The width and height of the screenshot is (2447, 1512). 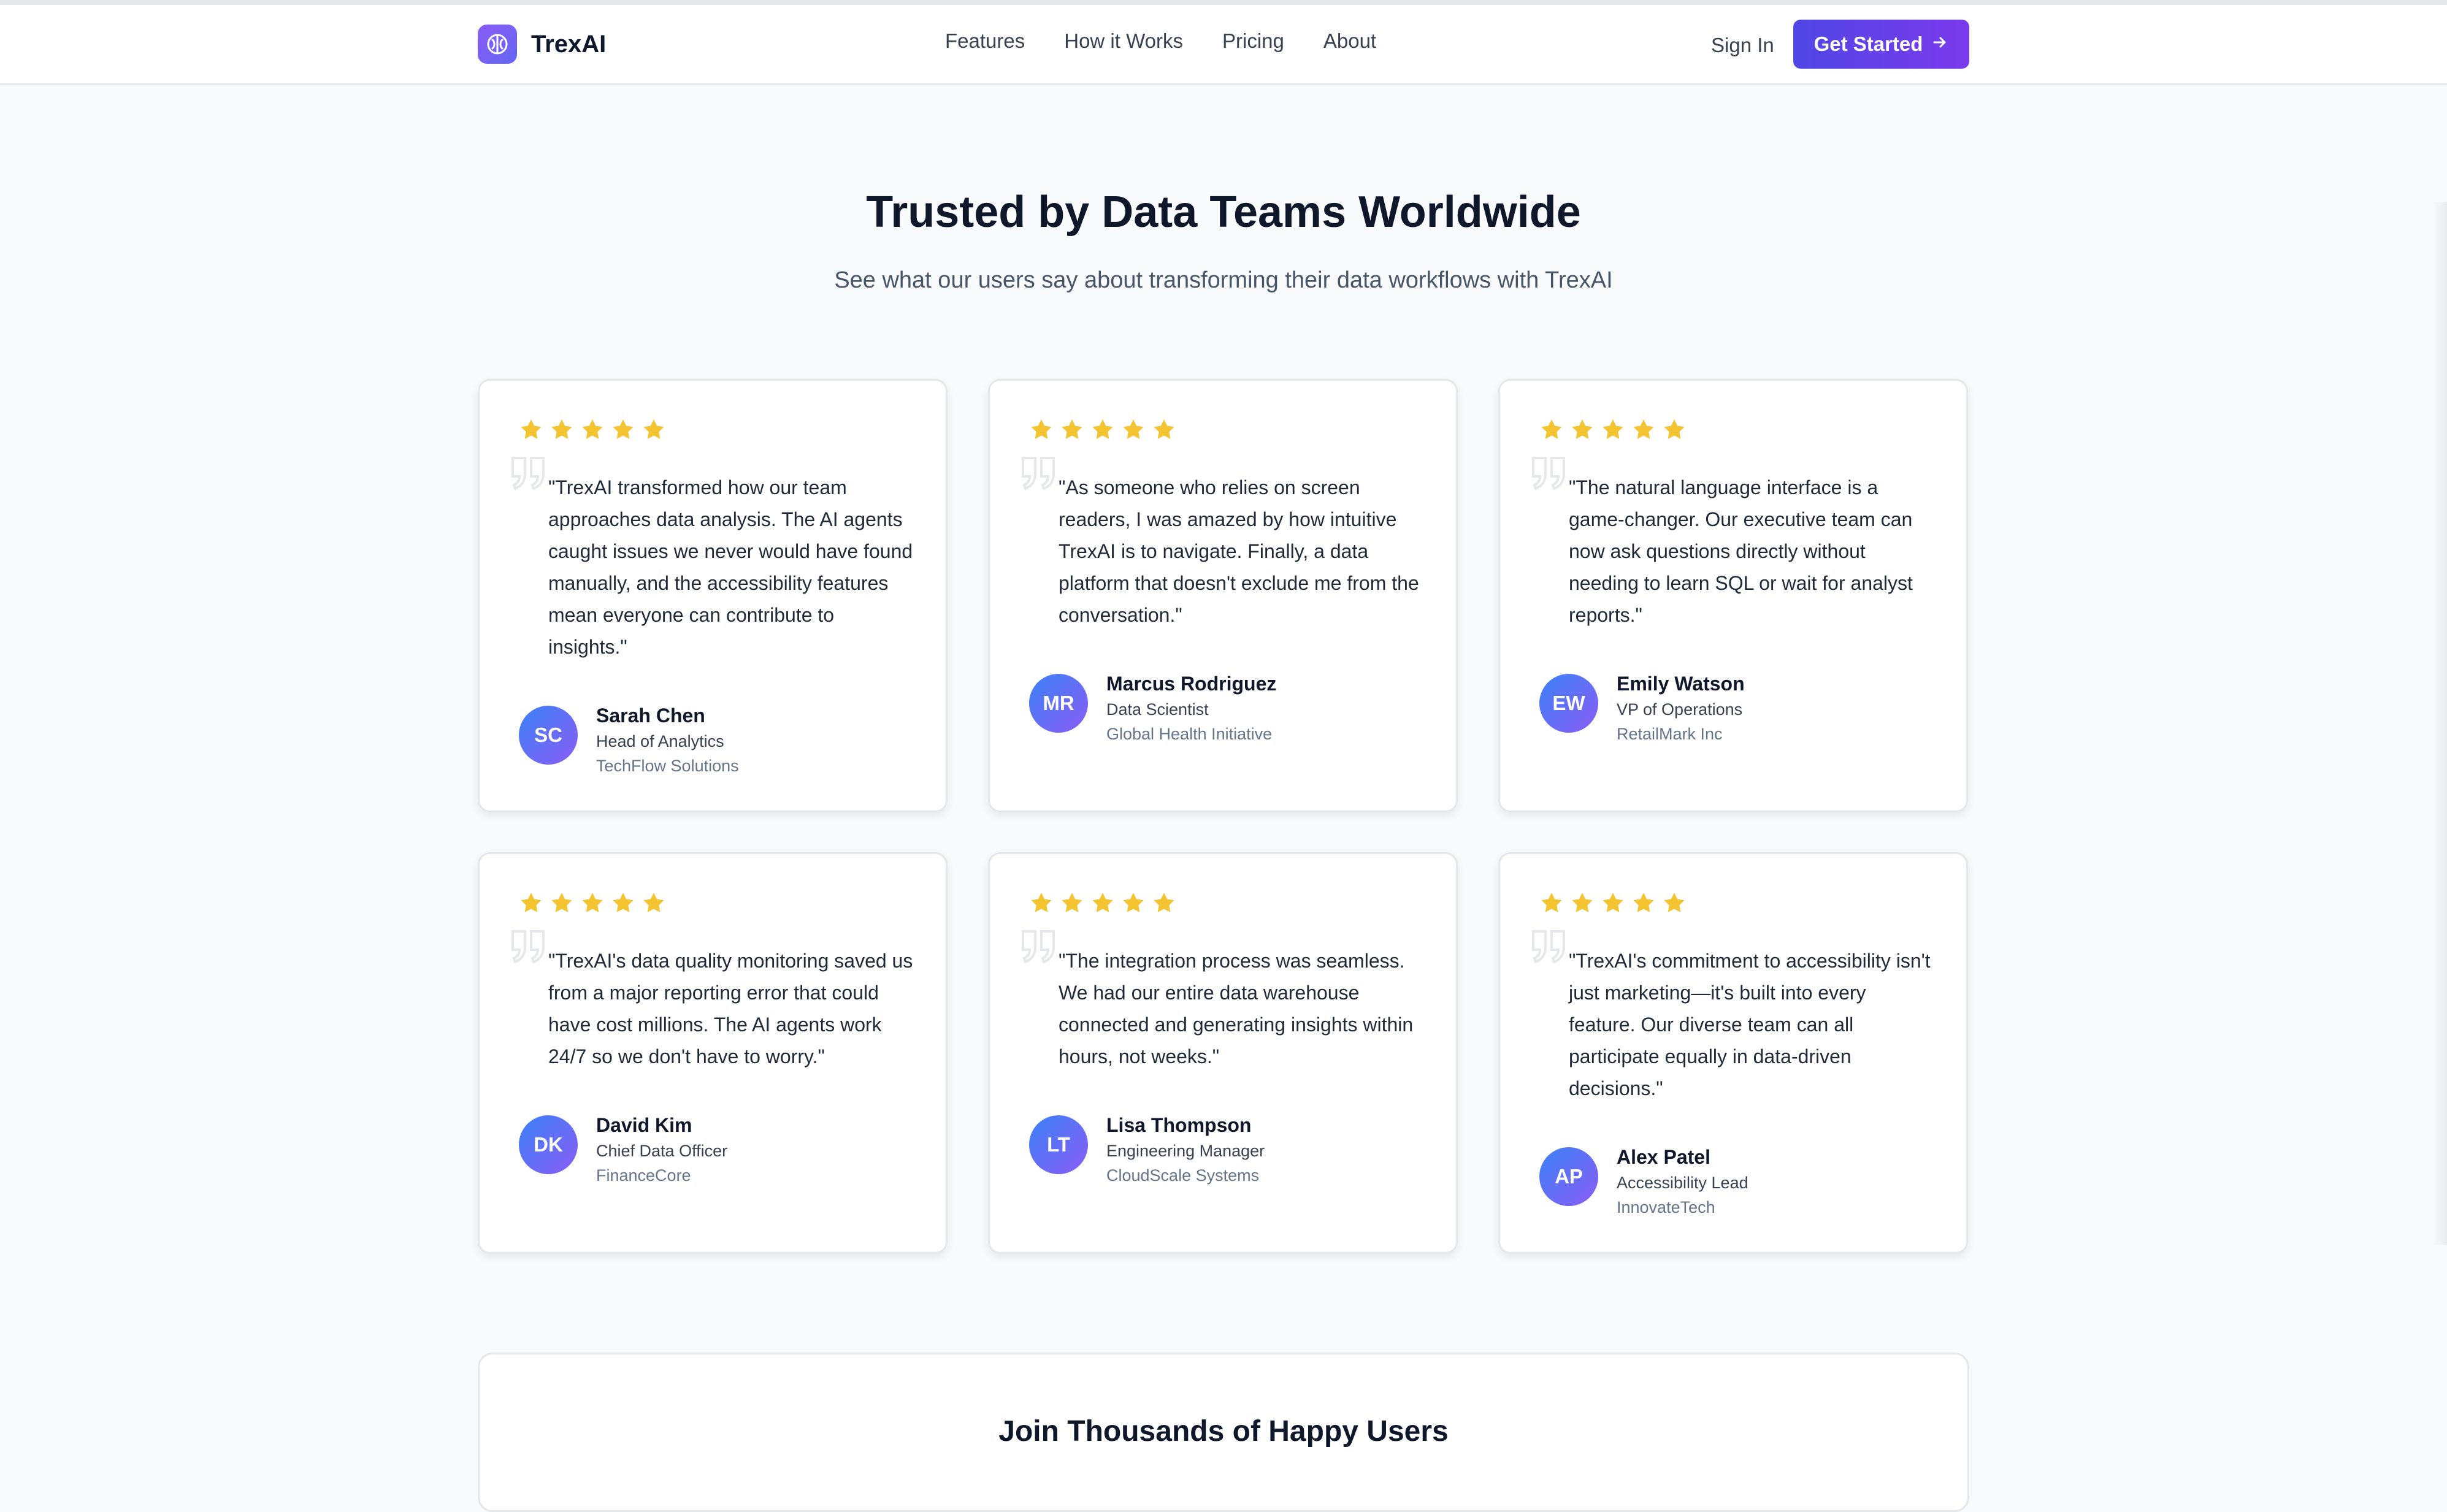 I want to click on author-company: TechFlow Solutions, so click(x=667, y=766).